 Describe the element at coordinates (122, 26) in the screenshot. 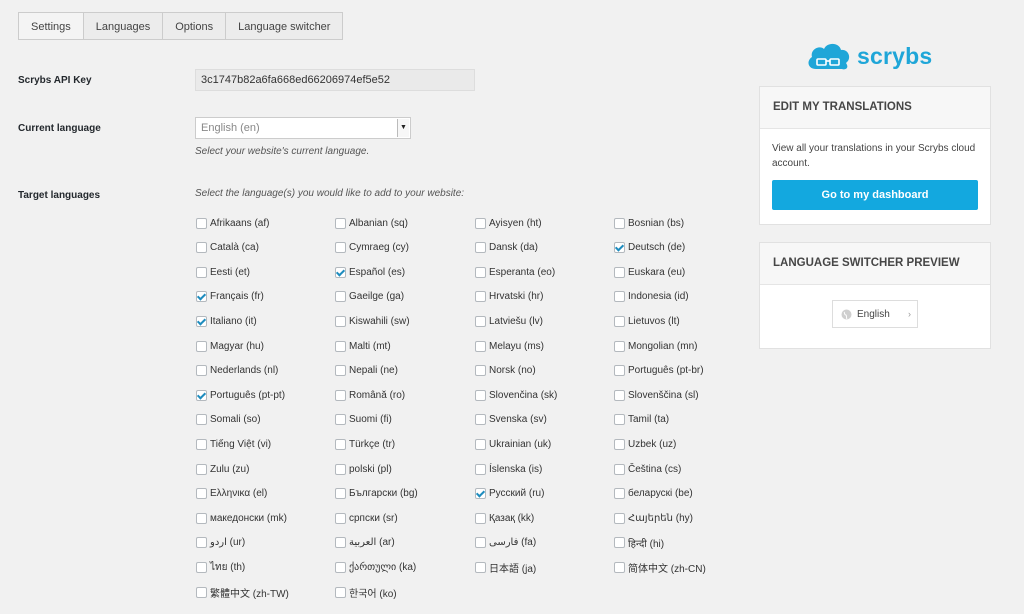

I see `tab-languages: Languages` at that location.